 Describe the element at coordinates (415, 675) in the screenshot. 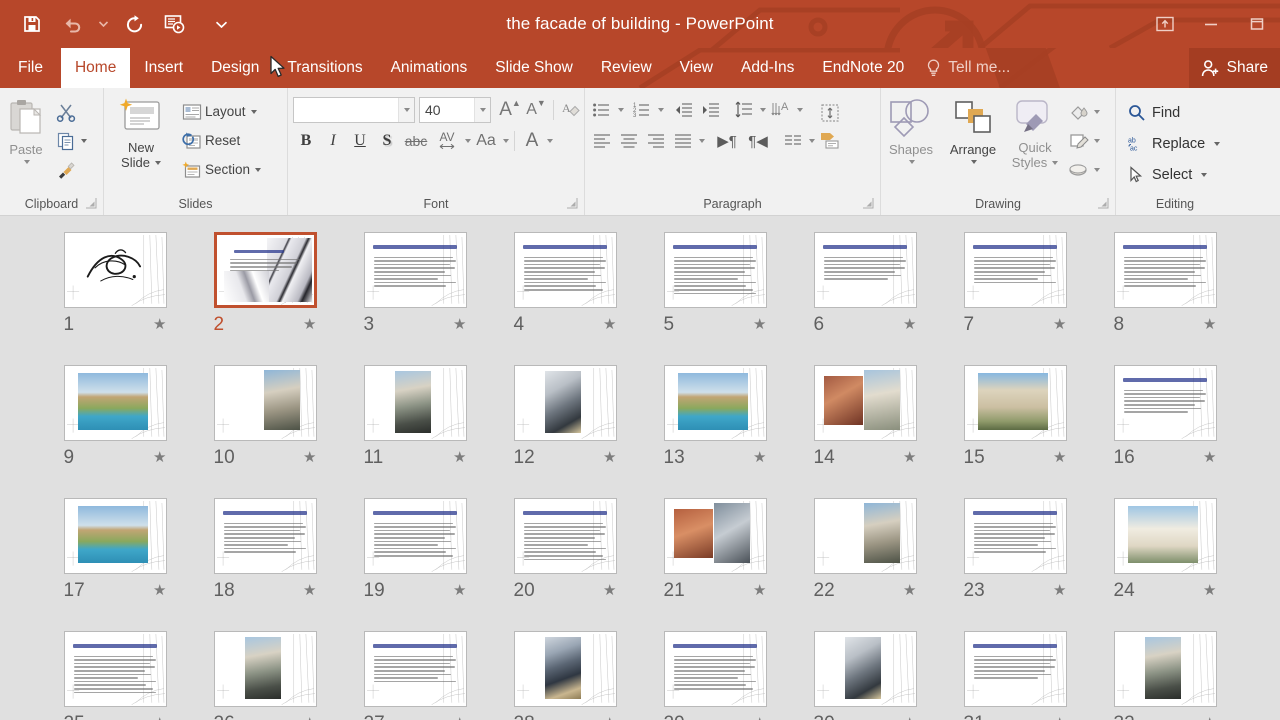

I see `slide-thumbnail-27: 27 ★` at that location.